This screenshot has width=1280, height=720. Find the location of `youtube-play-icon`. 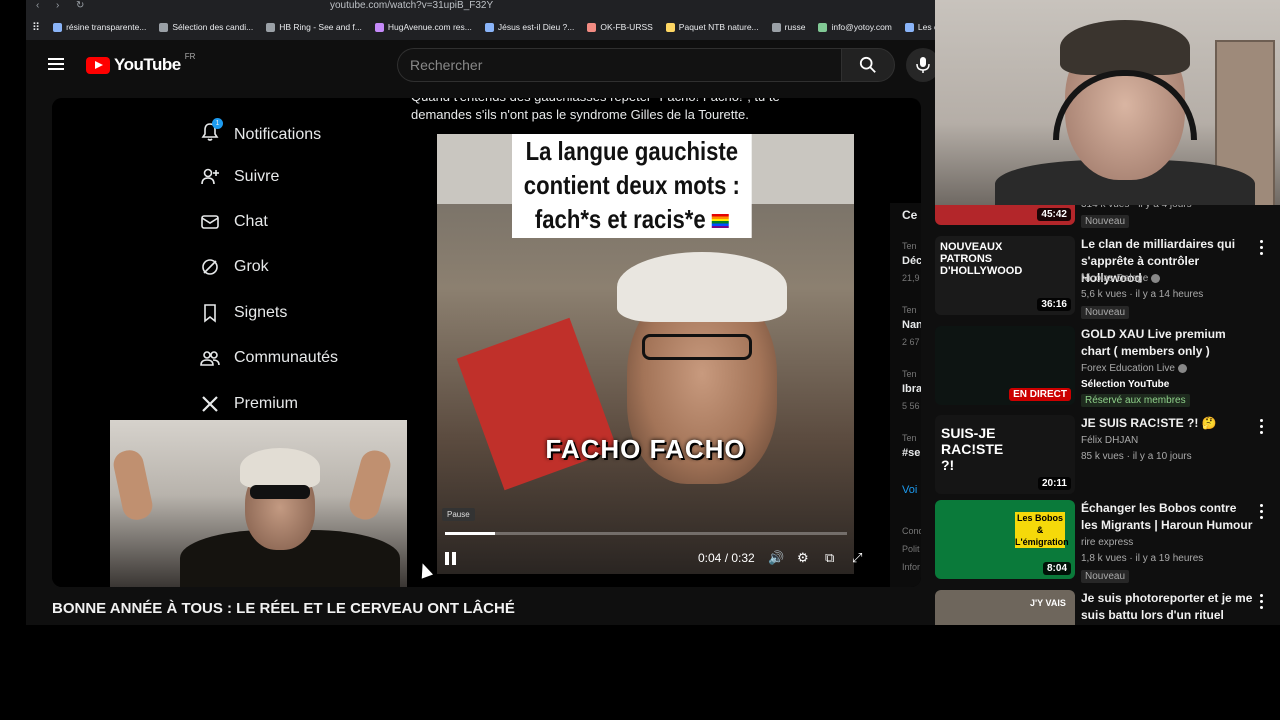

youtube-play-icon is located at coordinates (98, 65).